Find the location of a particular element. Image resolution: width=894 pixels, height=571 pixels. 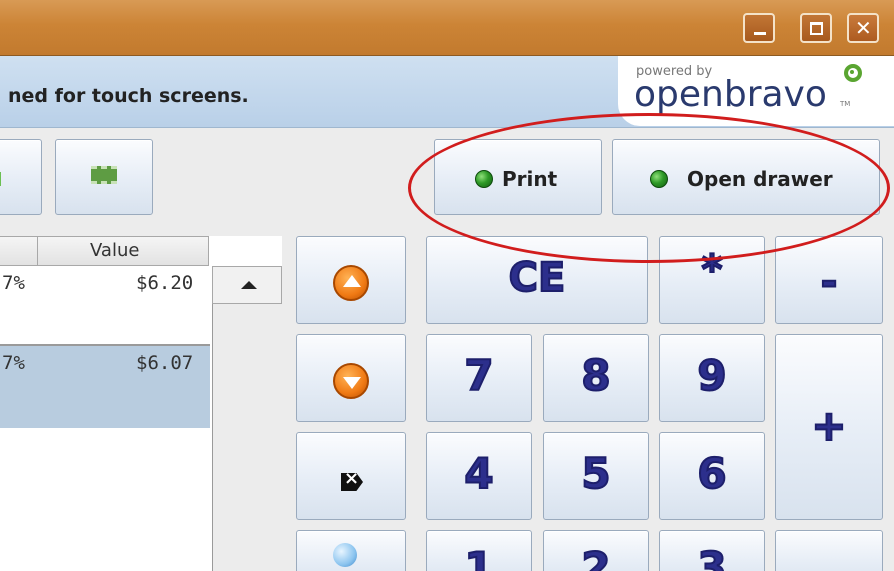

key-4-label: 4 is located at coordinates (478, 473).